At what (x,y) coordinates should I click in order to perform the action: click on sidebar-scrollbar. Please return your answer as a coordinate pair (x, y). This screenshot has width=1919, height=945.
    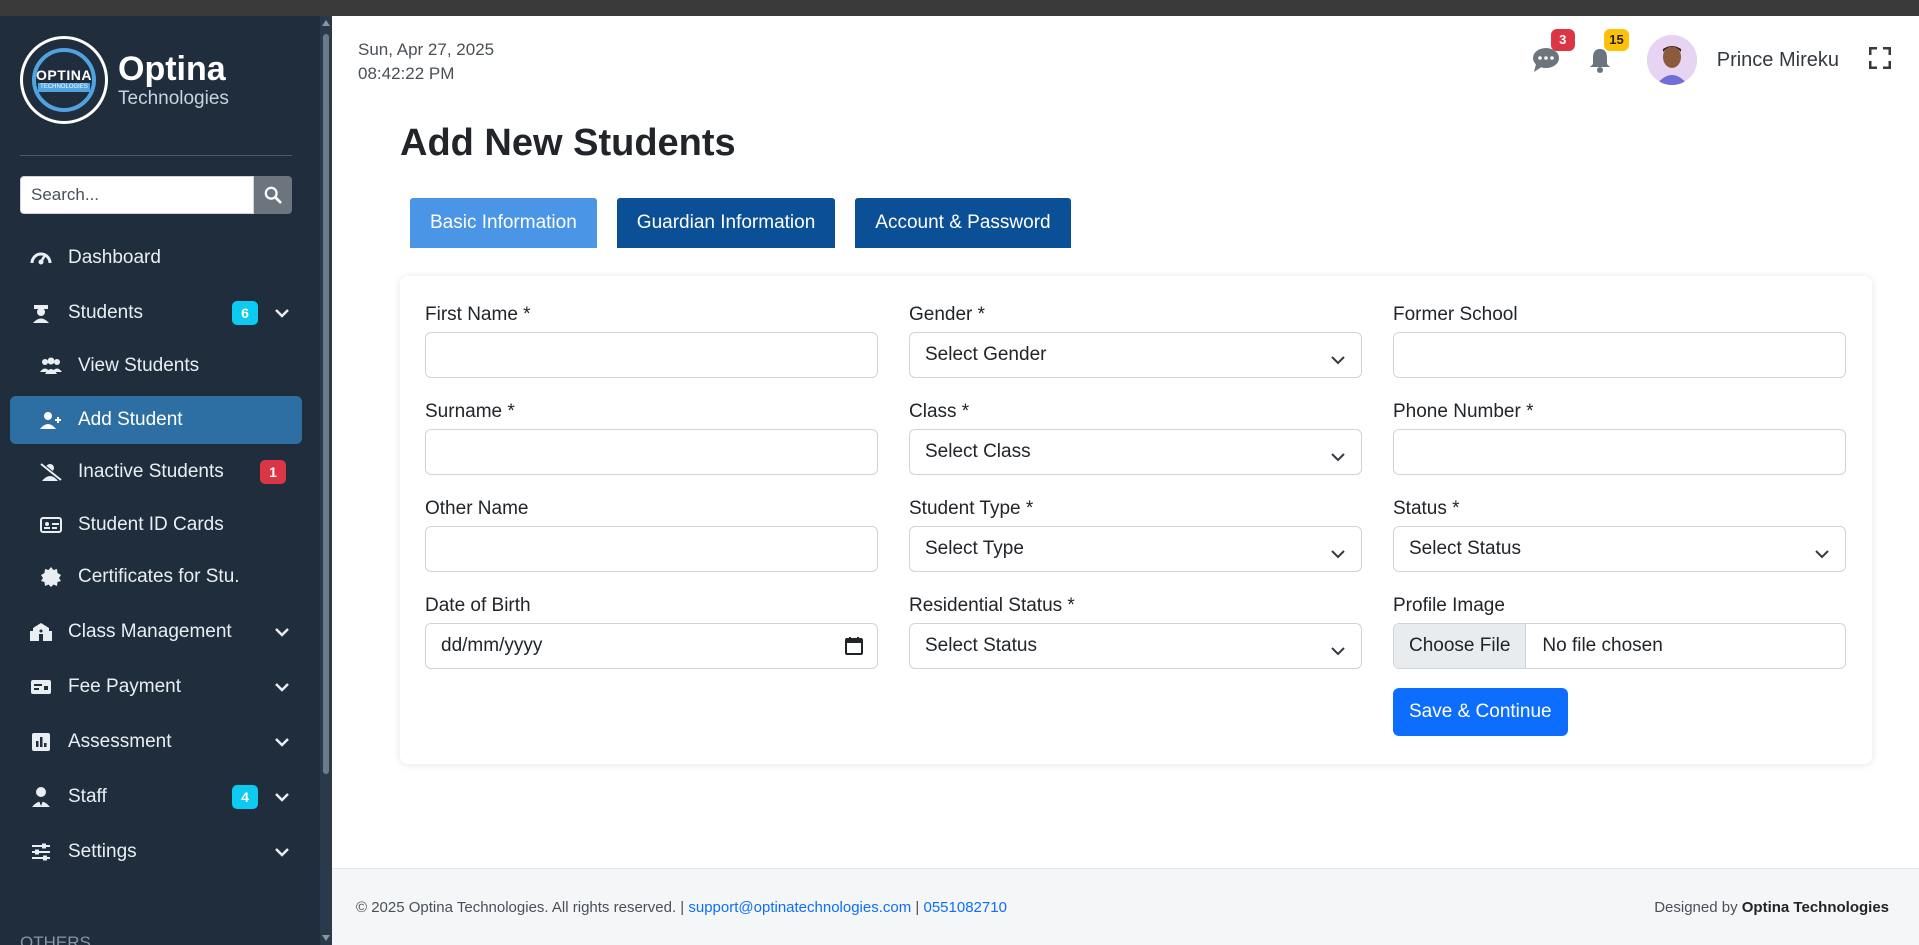
    Looking at the image, I should click on (326, 480).